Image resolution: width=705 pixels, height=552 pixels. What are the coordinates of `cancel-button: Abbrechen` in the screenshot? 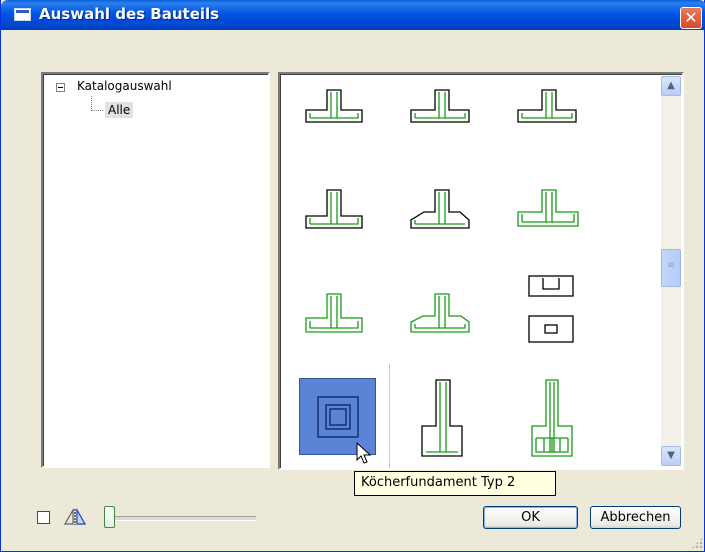 It's located at (635, 517).